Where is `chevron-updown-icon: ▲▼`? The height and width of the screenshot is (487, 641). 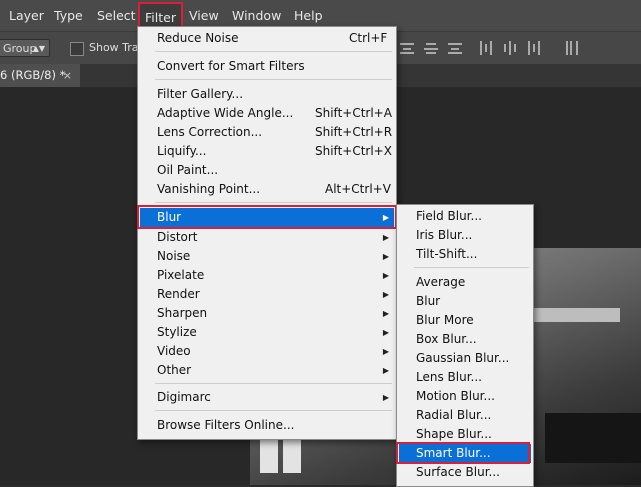 chevron-updown-icon: ▲▼ is located at coordinates (38, 48).